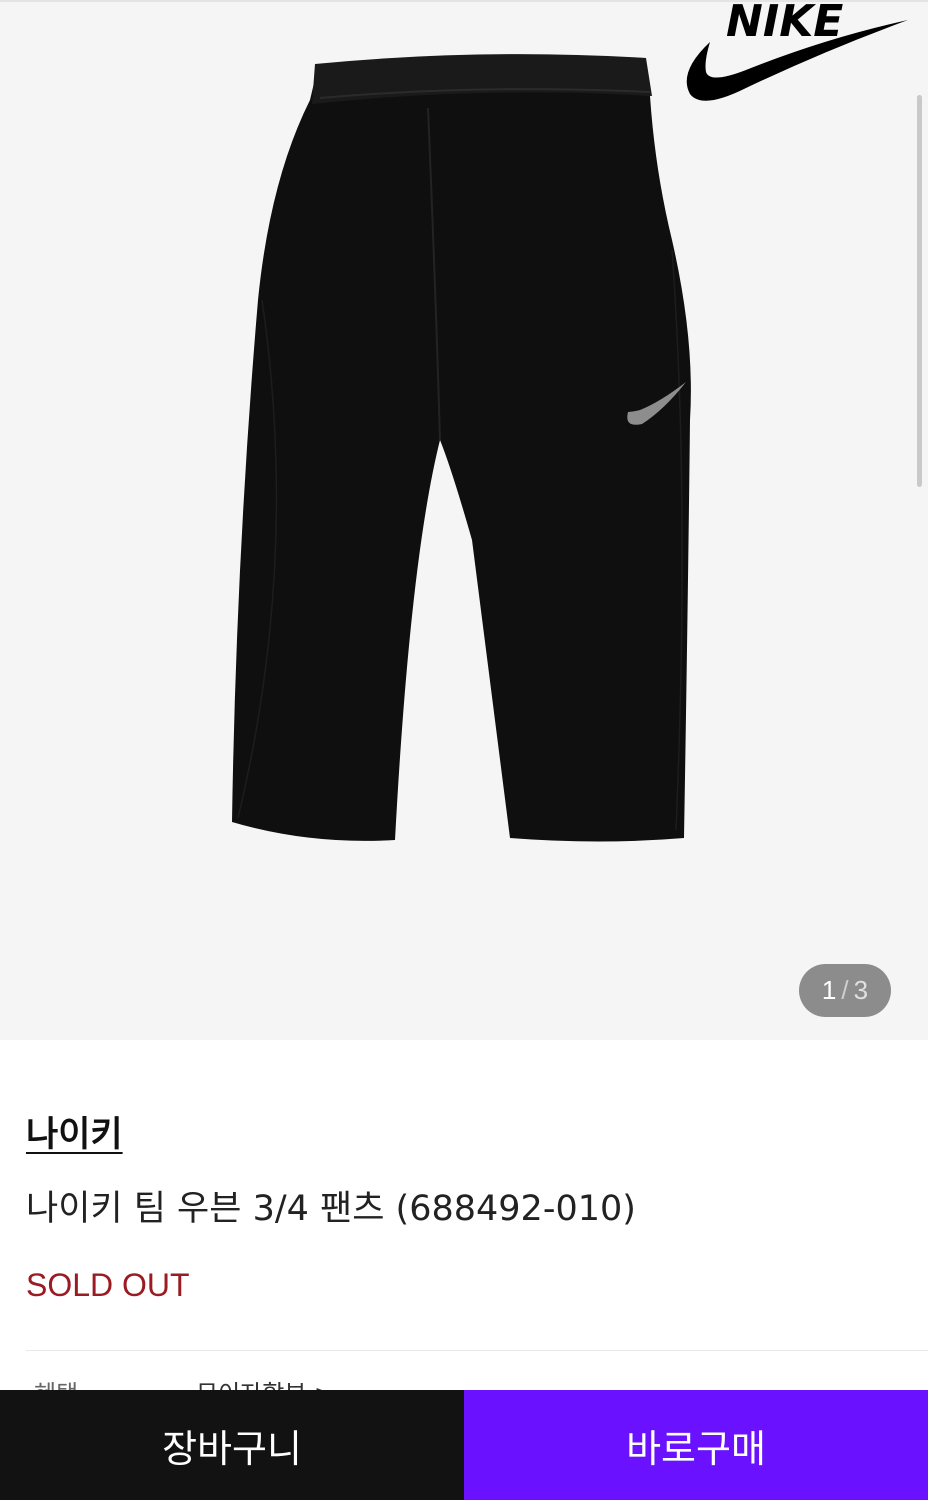 This screenshot has height=1500, width=928. What do you see at coordinates (696, 1445) in the screenshot?
I see `buy-now-button: 바로구매` at bounding box center [696, 1445].